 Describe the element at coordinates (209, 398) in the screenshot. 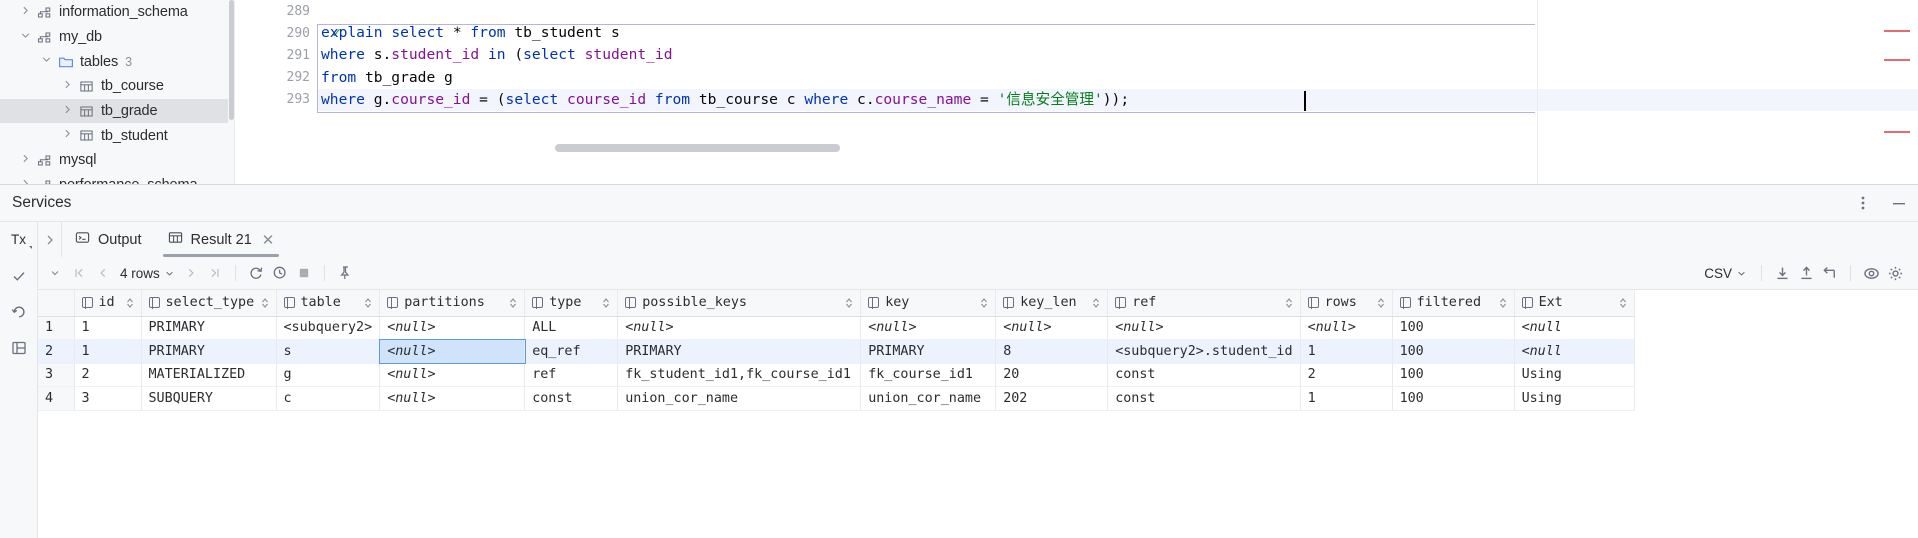

I see `cell-select_type: SUBQUERY` at that location.